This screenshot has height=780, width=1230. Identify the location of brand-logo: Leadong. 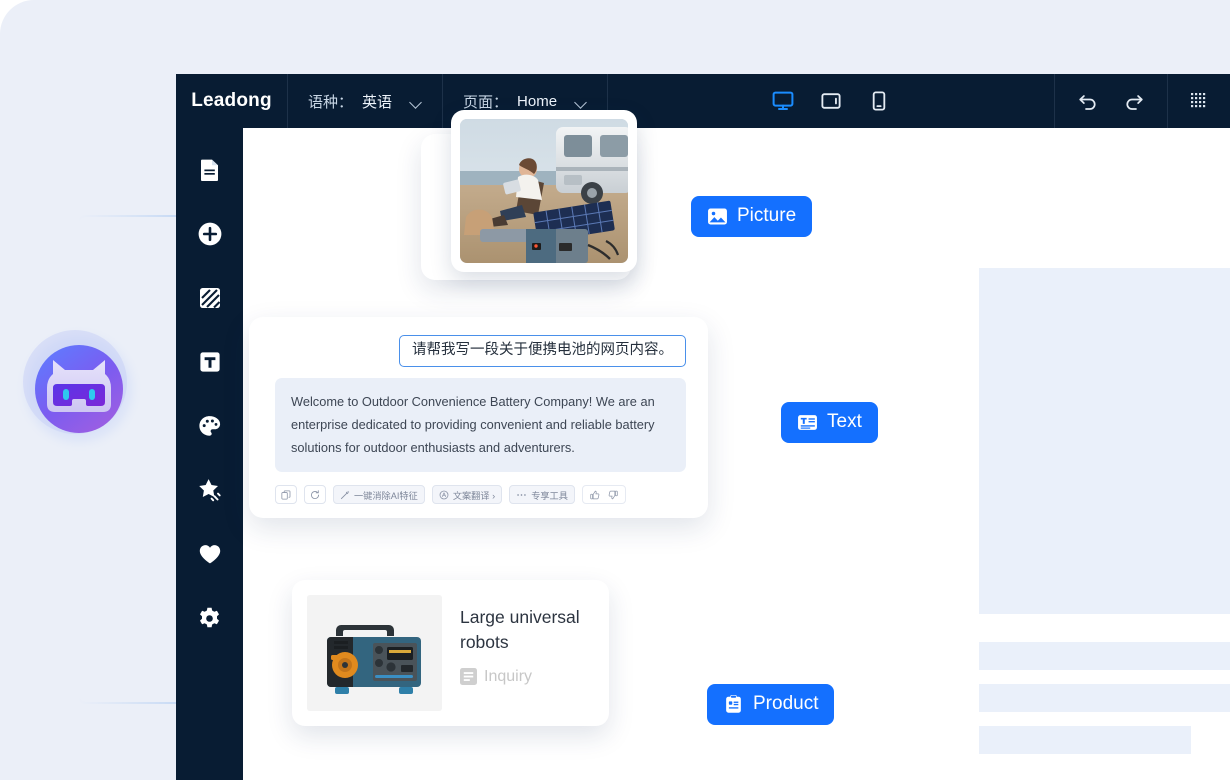
(232, 101).